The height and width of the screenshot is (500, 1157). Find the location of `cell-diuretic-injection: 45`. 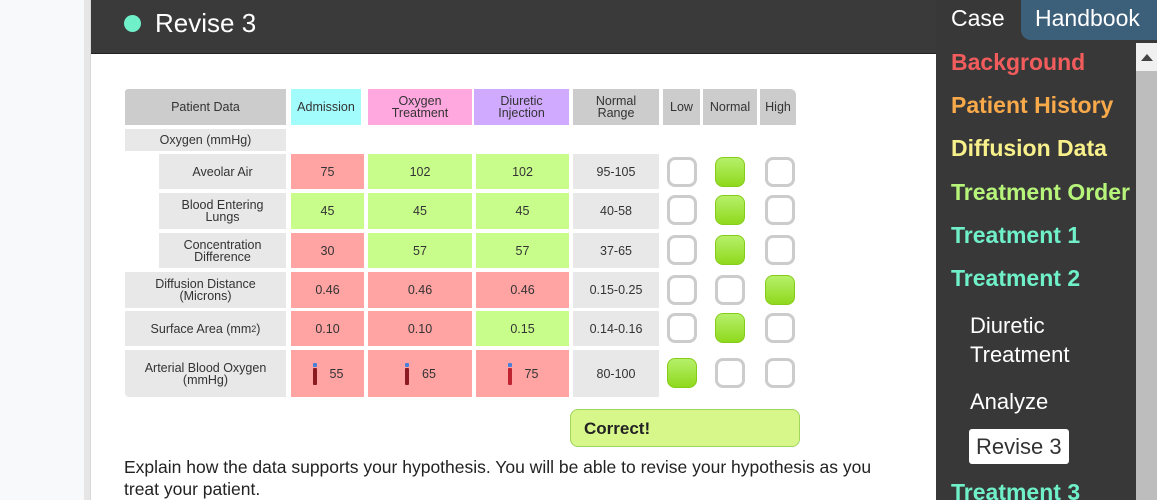

cell-diuretic-injection: 45 is located at coordinates (522, 211).